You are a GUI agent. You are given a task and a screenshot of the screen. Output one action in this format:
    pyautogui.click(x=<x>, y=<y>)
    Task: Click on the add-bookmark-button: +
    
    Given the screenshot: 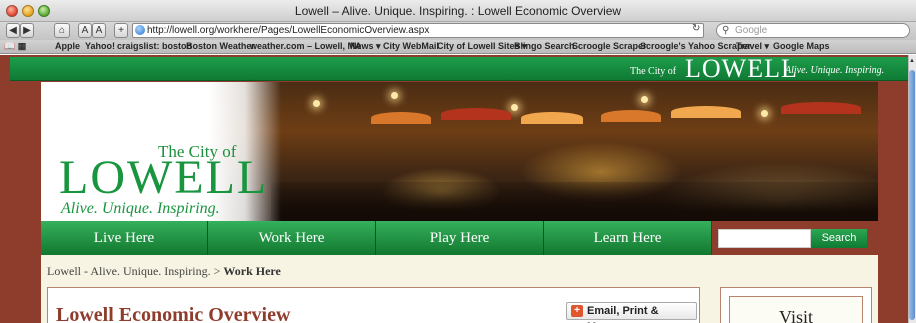 What is the action you would take?
    pyautogui.click(x=121, y=30)
    